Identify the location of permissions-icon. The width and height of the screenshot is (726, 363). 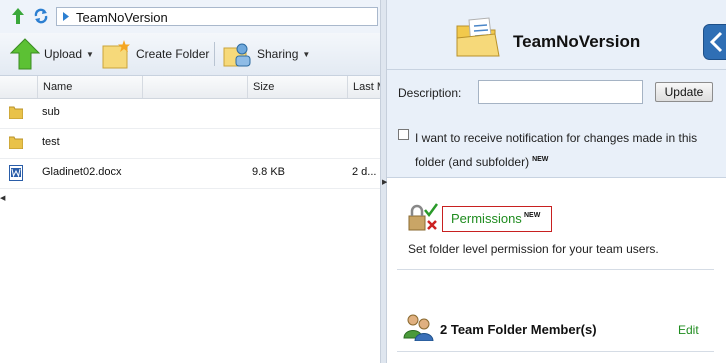
(423, 217).